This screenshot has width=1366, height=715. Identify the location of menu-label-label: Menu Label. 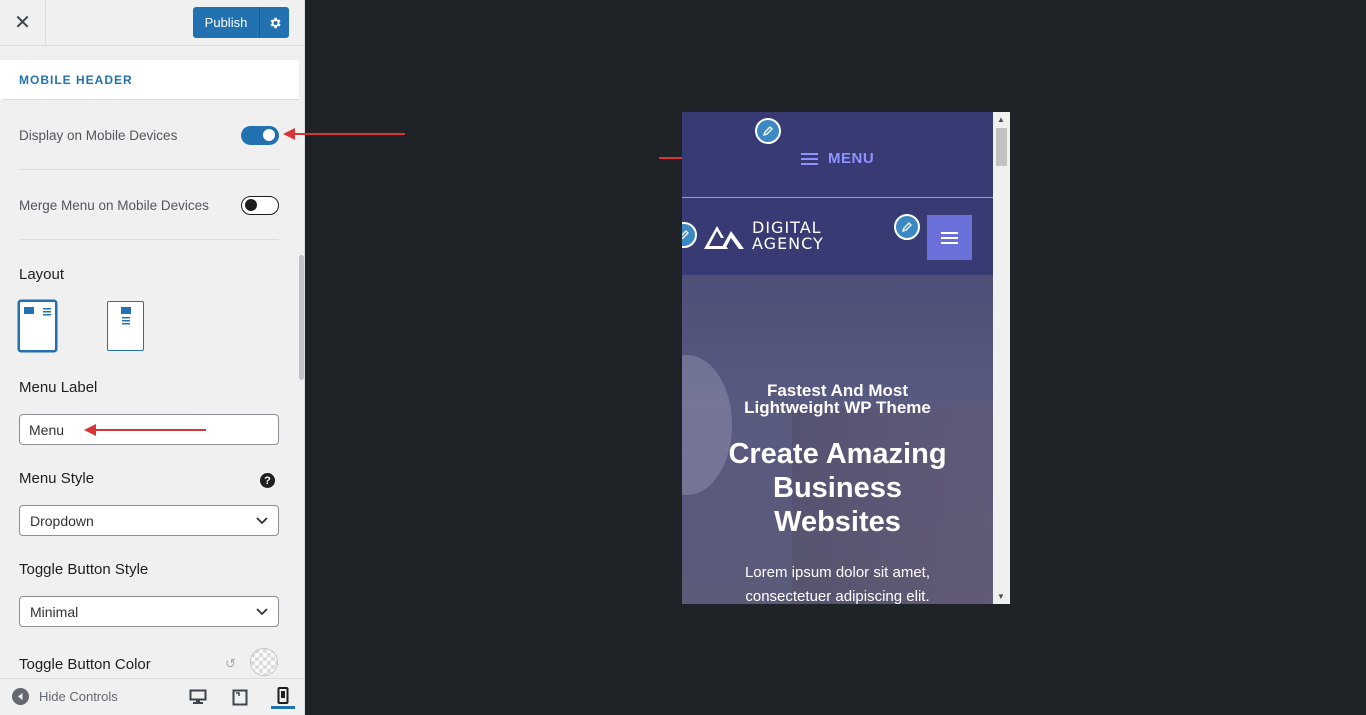
(58, 387).